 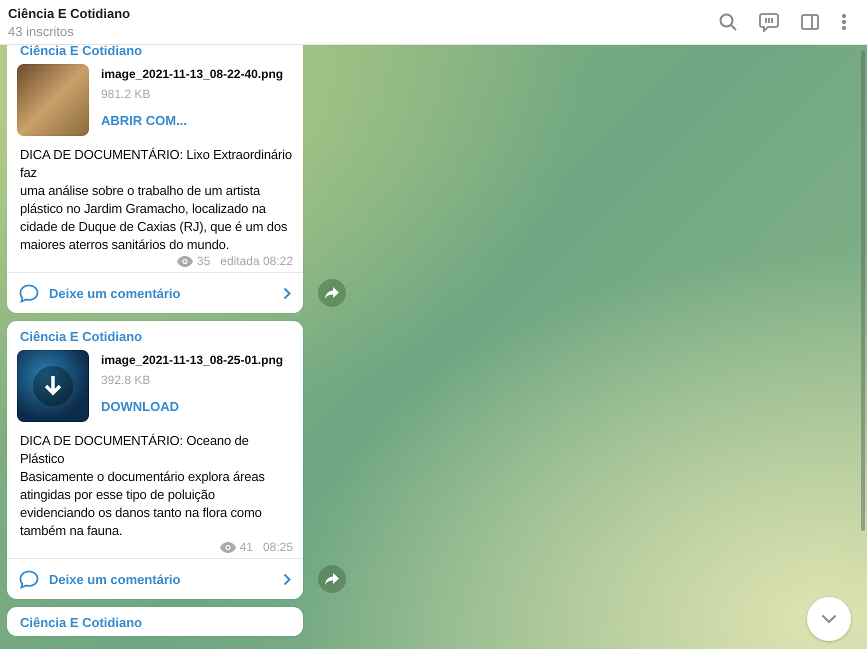 I want to click on discussion-icon, so click(x=769, y=22).